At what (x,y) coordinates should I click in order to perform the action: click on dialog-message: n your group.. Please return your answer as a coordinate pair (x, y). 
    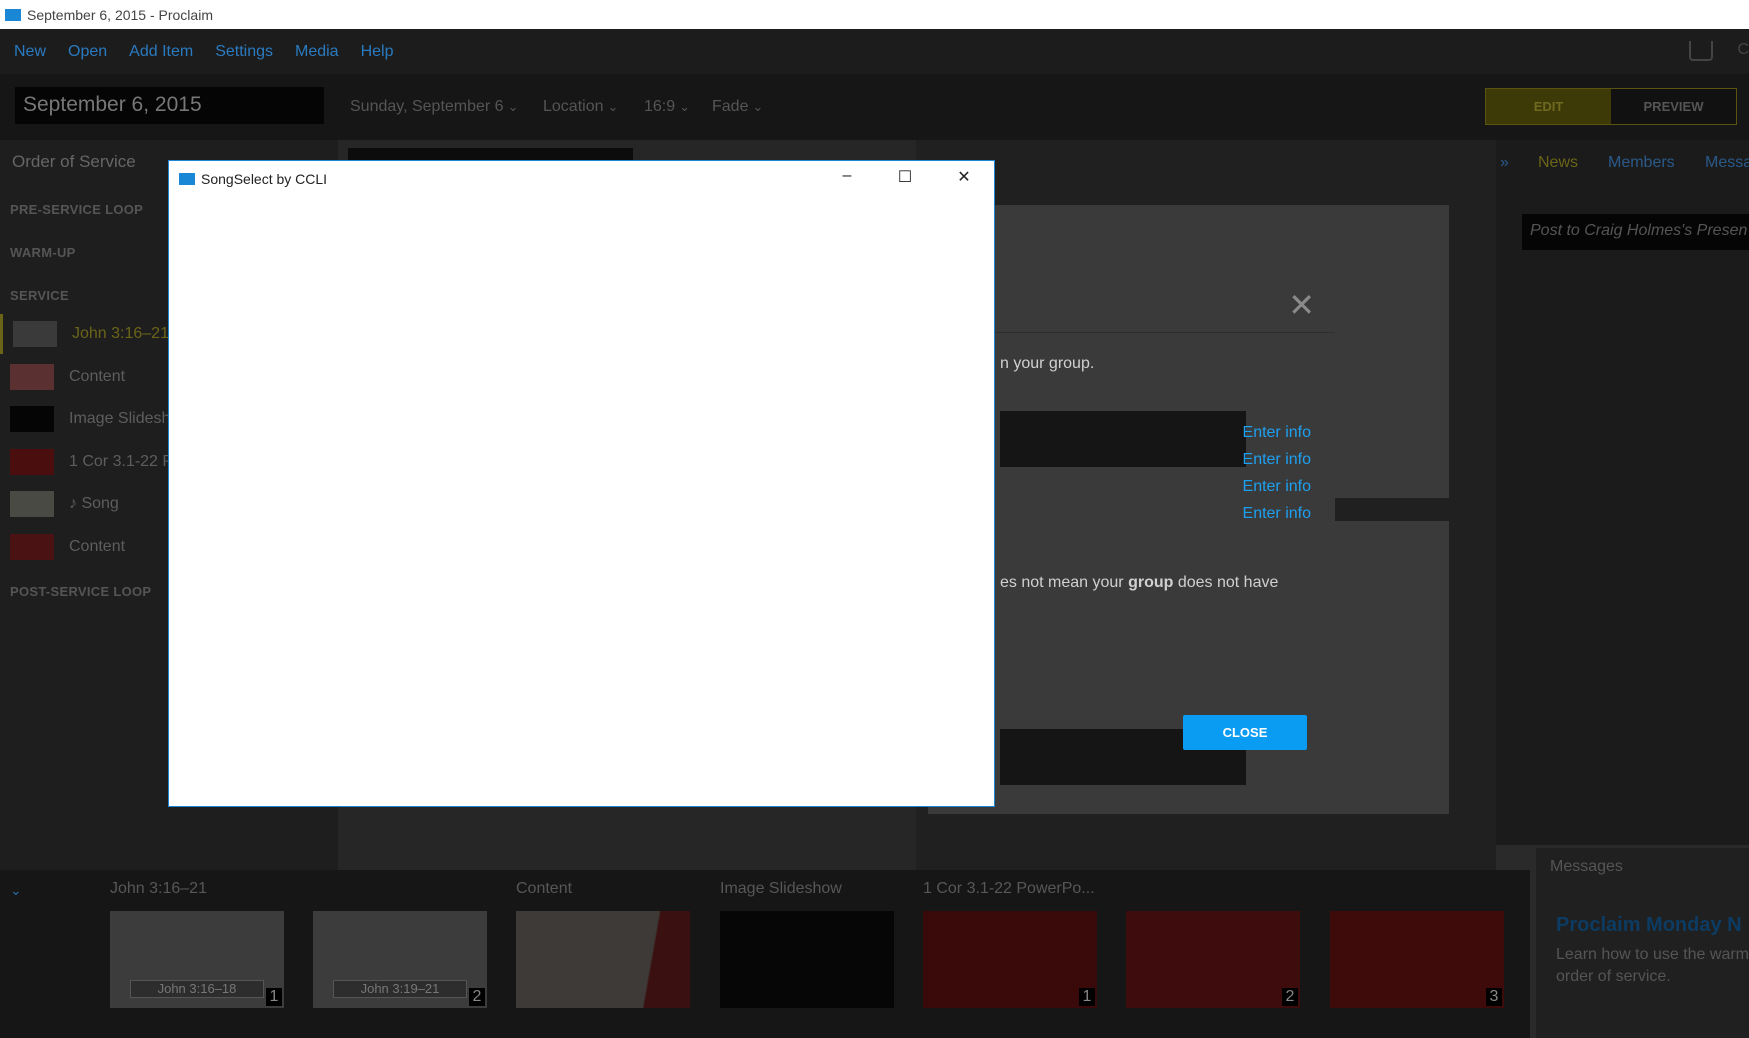
    Looking at the image, I should click on (1047, 363).